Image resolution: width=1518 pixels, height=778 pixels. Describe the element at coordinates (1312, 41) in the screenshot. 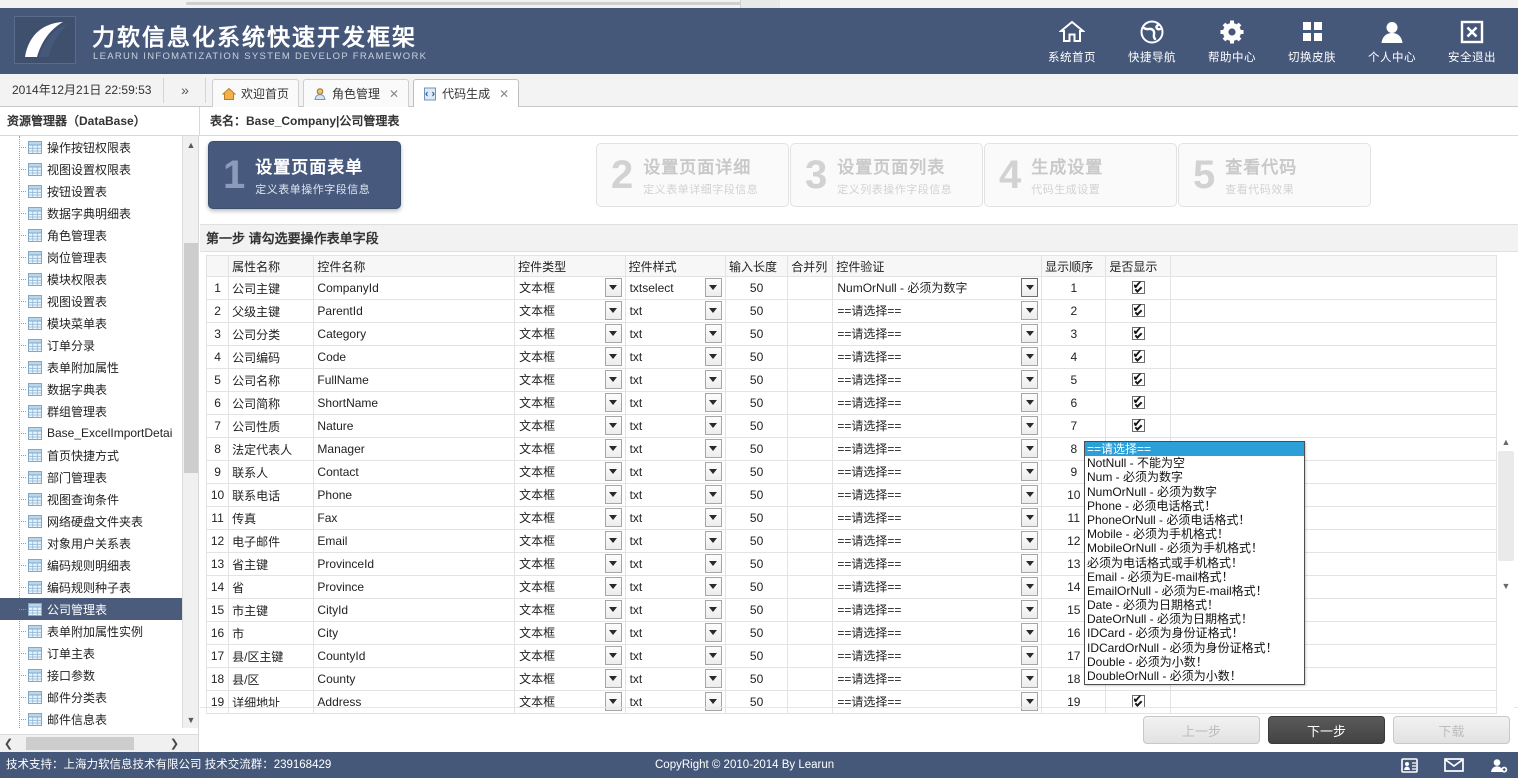

I see `header-action-skin: 切换皮肤` at that location.